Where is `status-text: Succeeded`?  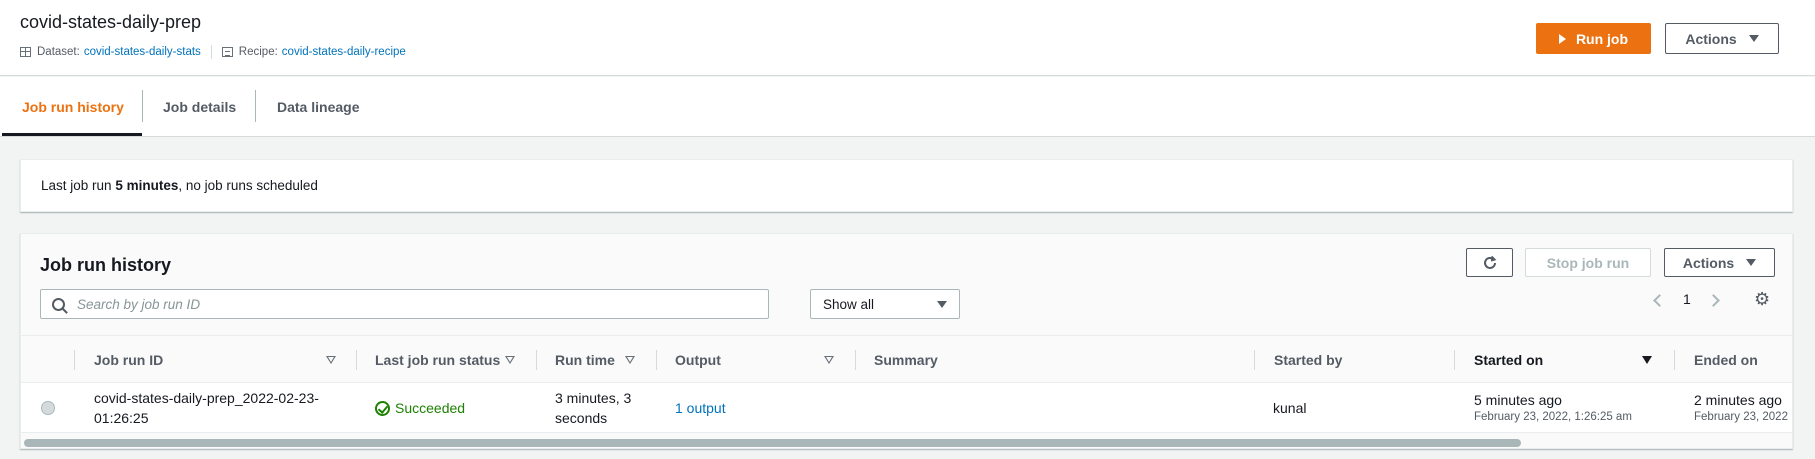
status-text: Succeeded is located at coordinates (430, 408).